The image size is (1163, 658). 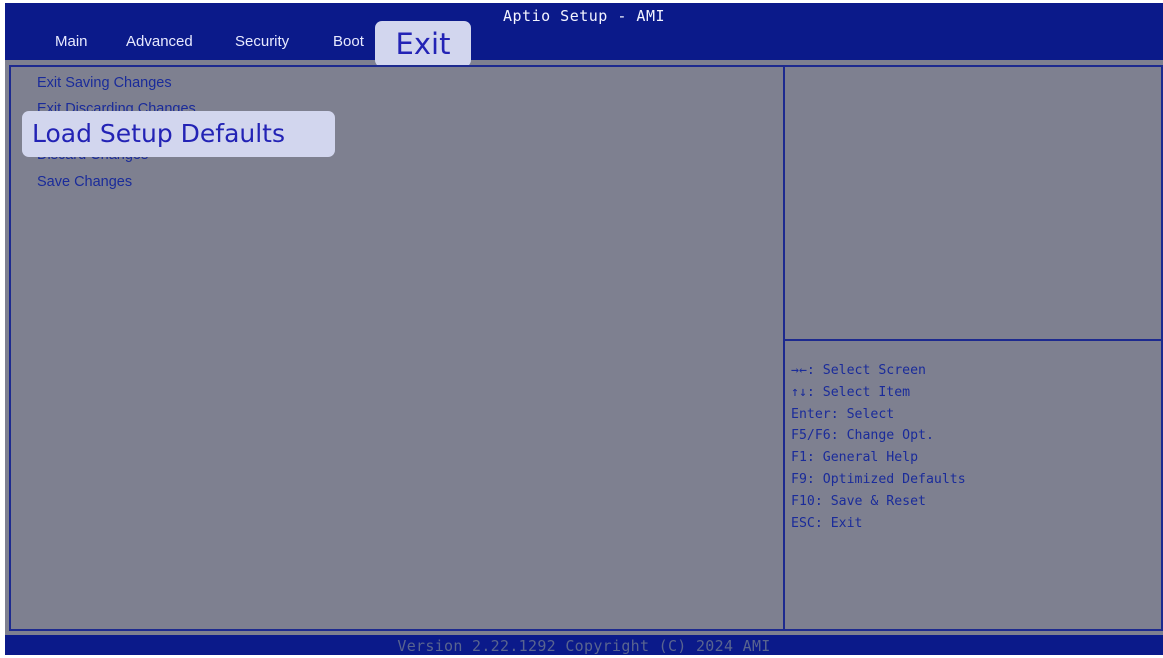 What do you see at coordinates (584, 16) in the screenshot?
I see `app-title: Aptio Setup - AMI` at bounding box center [584, 16].